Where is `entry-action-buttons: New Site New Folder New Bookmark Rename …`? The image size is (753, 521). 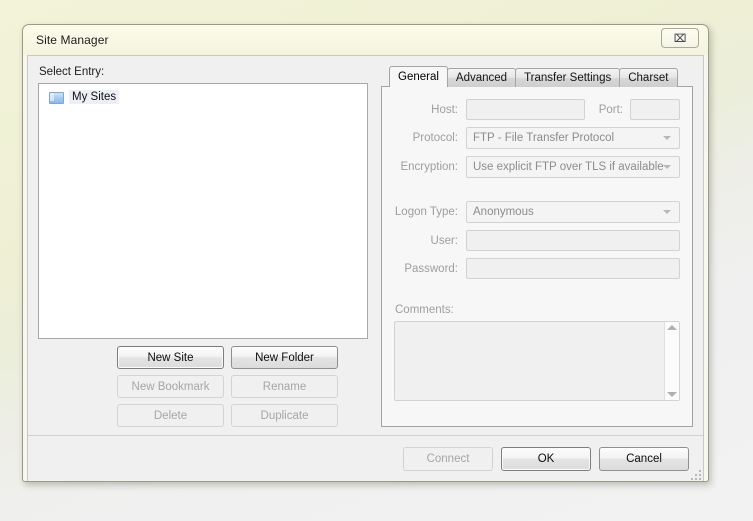
entry-action-buttons: New Site New Folder New Bookmark Rename … is located at coordinates (203, 386).